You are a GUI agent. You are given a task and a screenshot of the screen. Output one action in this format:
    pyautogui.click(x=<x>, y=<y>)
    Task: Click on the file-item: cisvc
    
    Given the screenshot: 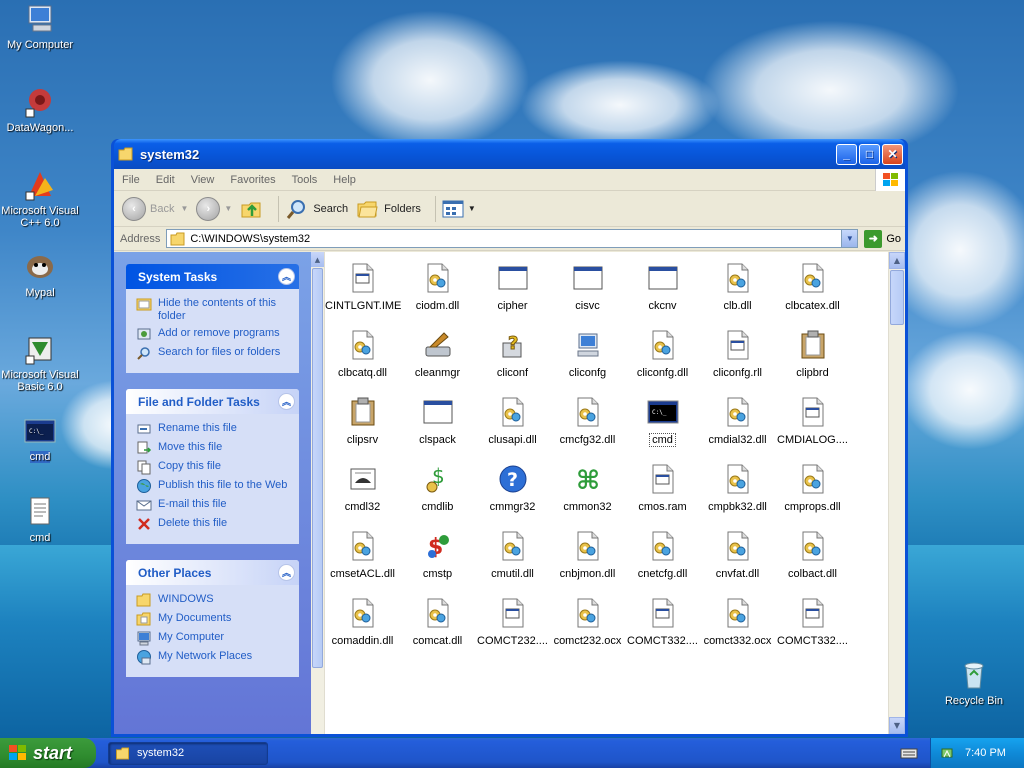 What is the action you would take?
    pyautogui.click(x=587, y=287)
    